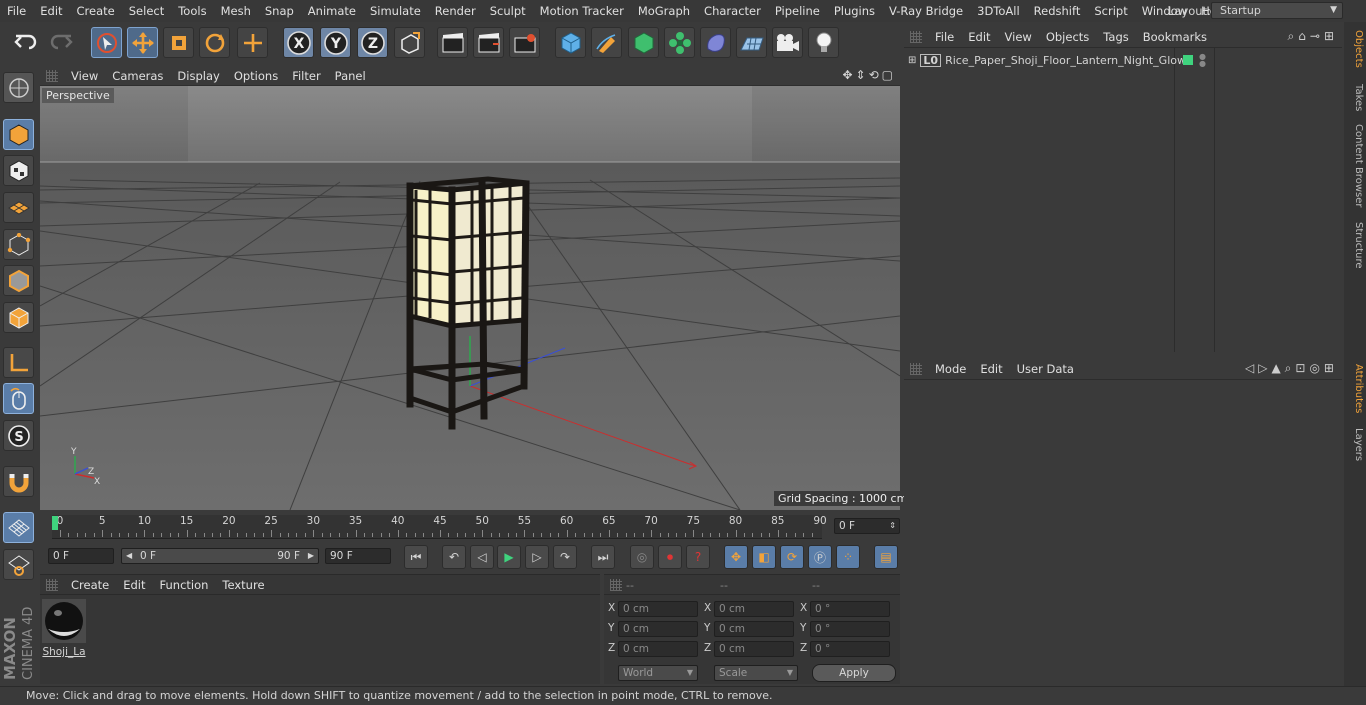 This screenshot has height=705, width=1366. I want to click on current-frame-field: 0 F ⇕, so click(867, 526).